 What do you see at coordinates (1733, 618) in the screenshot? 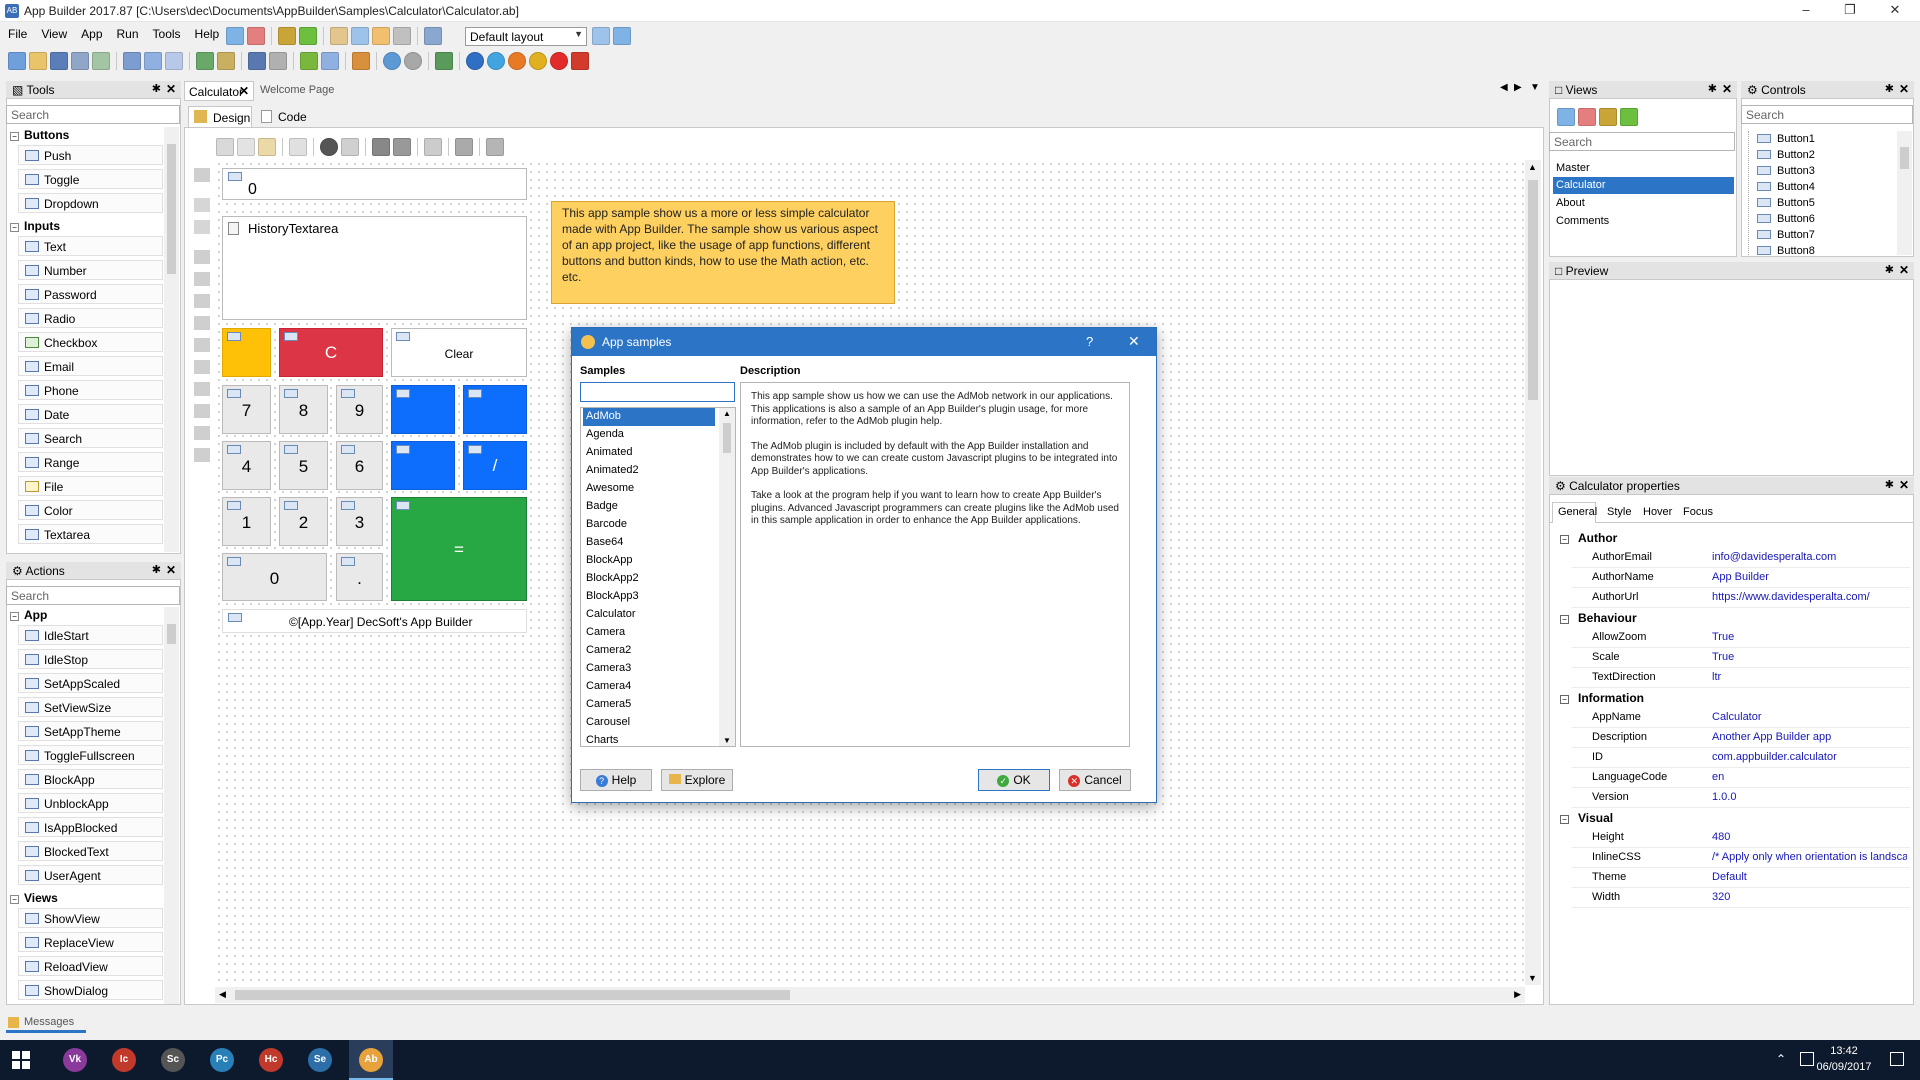
I see `prop-group-behaviour: − Behaviour` at bounding box center [1733, 618].